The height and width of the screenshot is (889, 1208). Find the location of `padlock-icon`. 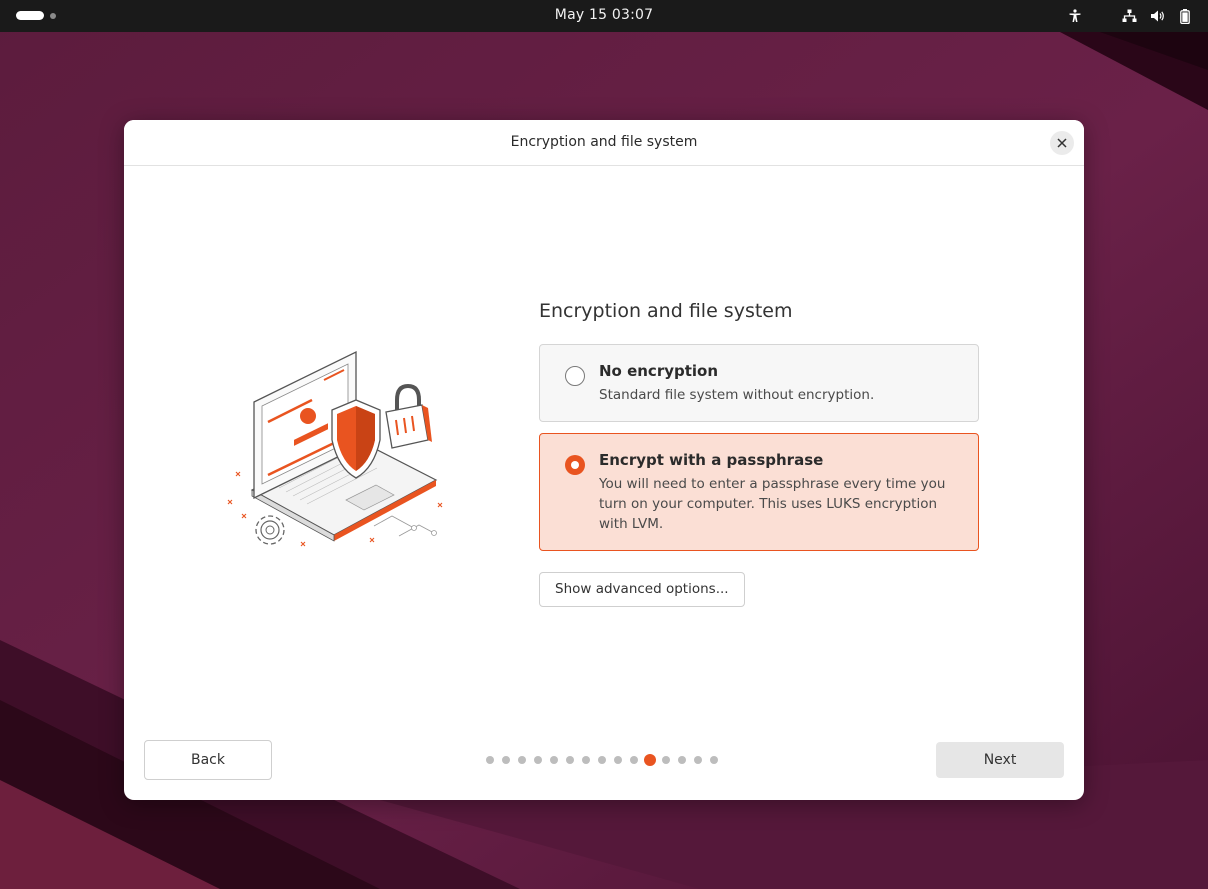

padlock-icon is located at coordinates (407, 426).